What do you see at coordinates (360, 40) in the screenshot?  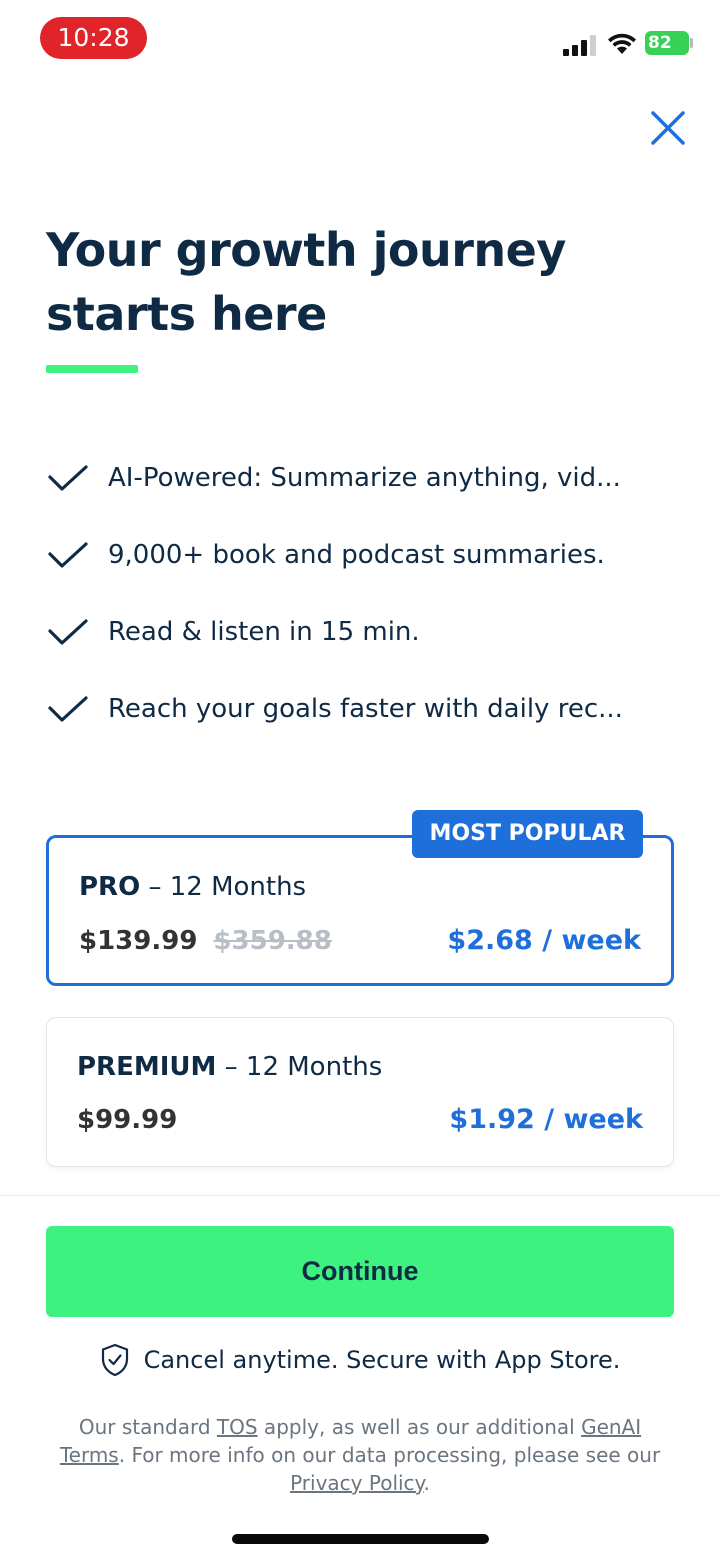 I see `status-bar: 10:28 82` at bounding box center [360, 40].